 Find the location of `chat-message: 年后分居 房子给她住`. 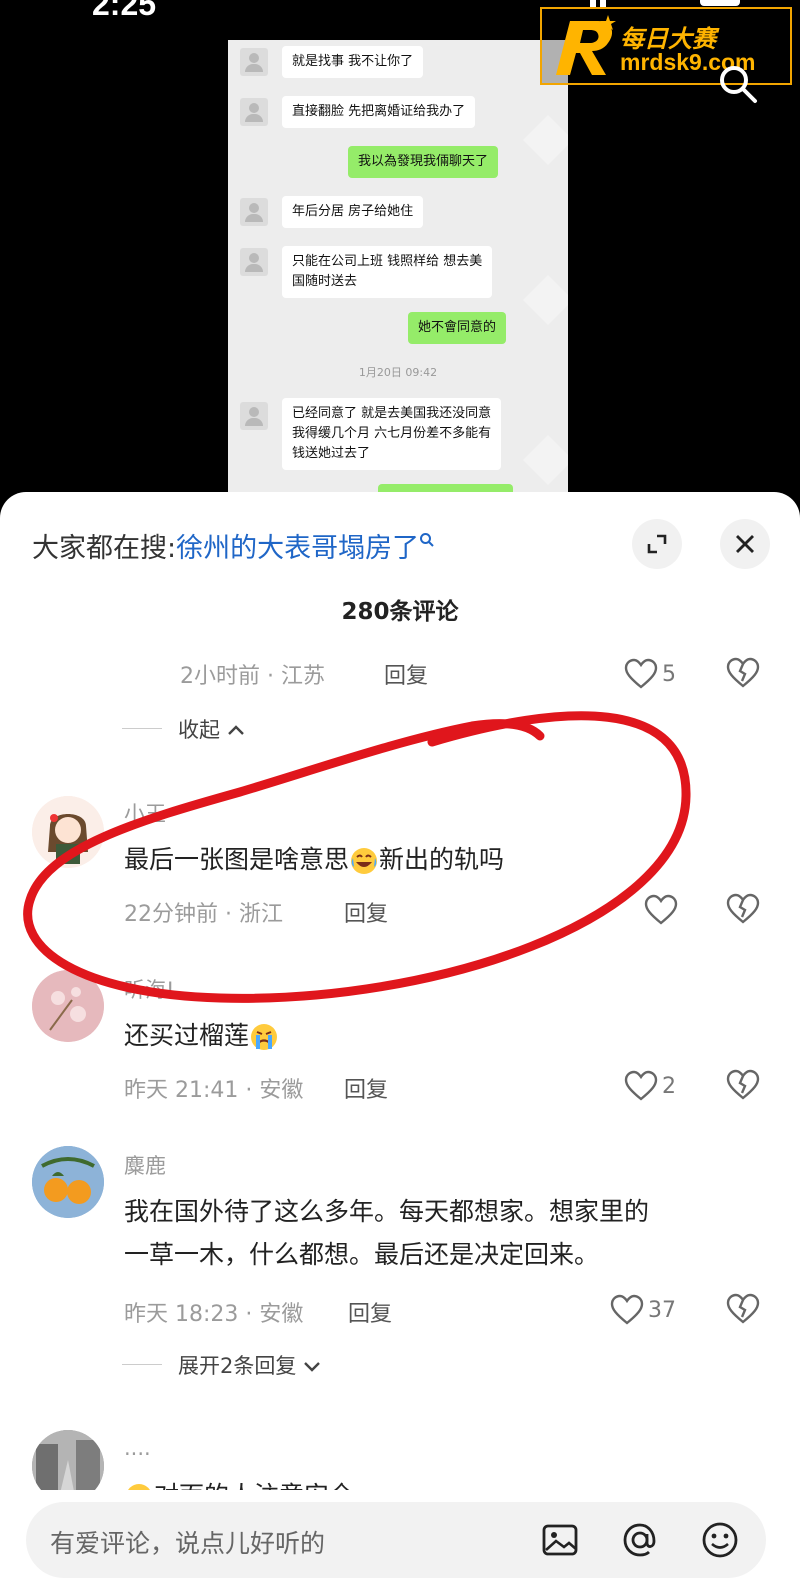

chat-message: 年后分居 房子给她住 is located at coordinates (353, 212).